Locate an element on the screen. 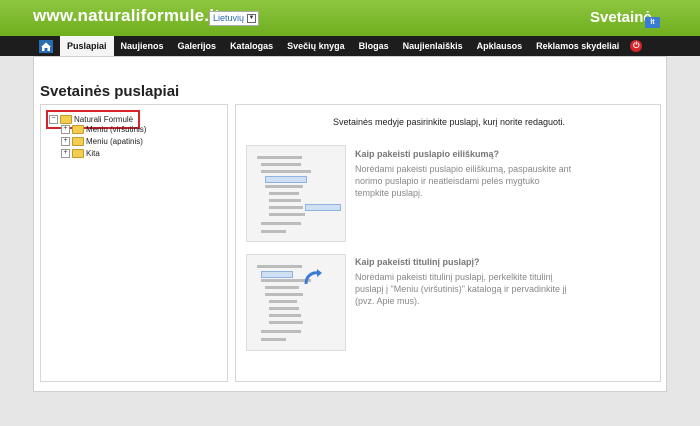 The image size is (700, 426). home-button is located at coordinates (46, 46).